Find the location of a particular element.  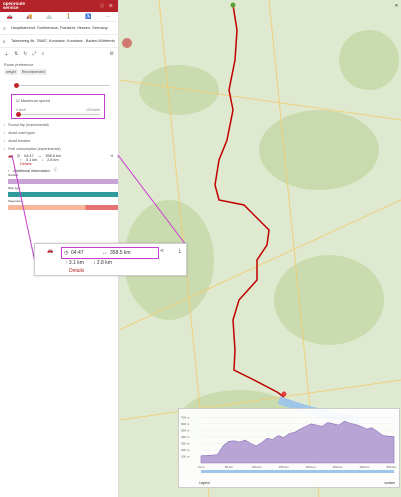

wheelchair-icon: ♿ is located at coordinates (88, 16).